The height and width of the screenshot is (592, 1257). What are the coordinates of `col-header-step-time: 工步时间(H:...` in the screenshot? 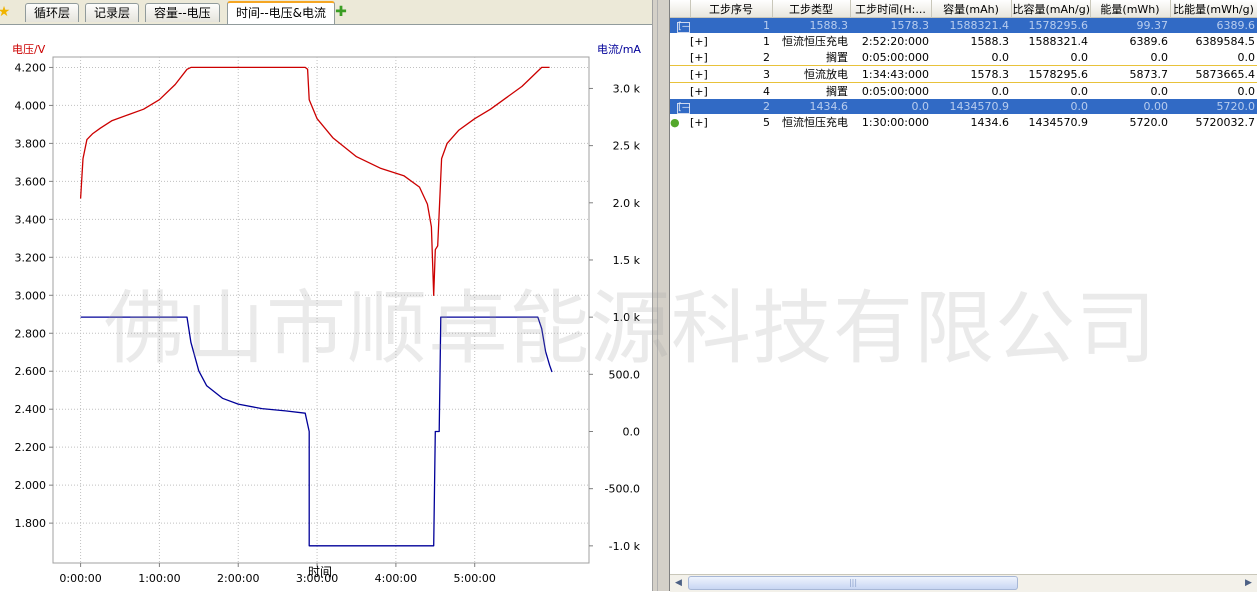 It's located at (891, 9).